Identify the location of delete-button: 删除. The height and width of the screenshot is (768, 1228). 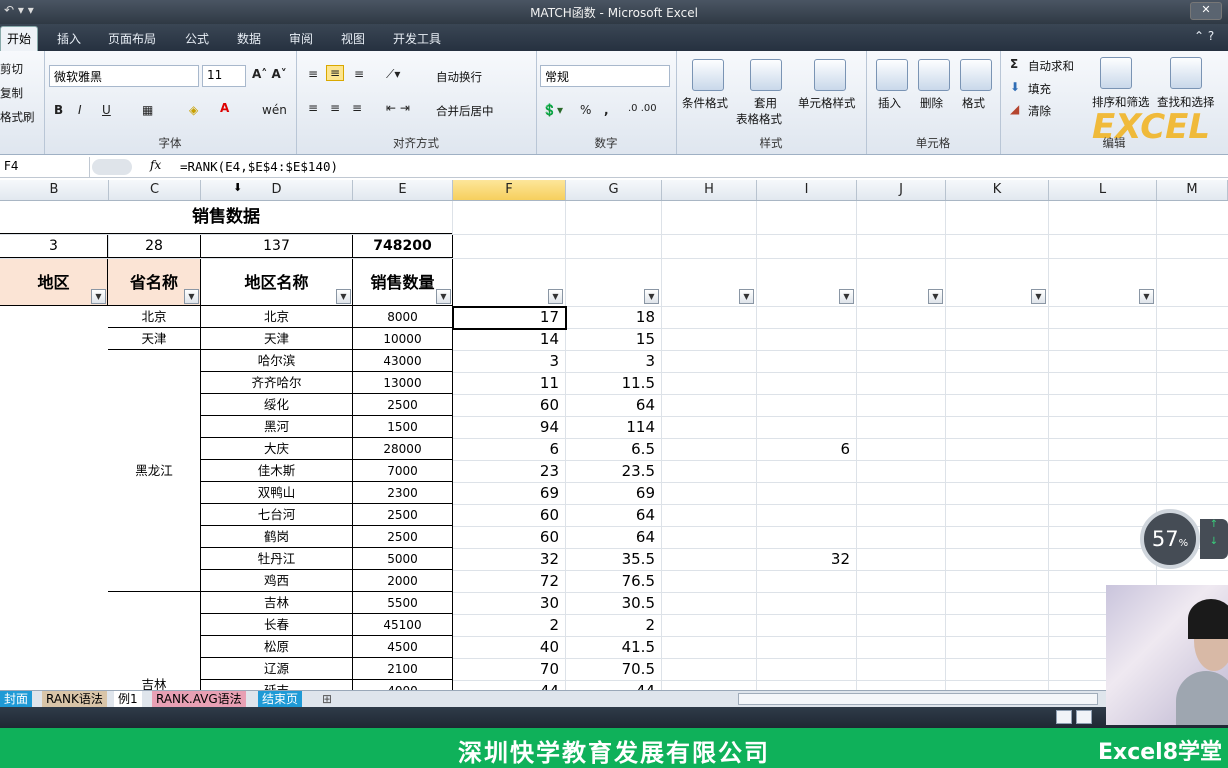
(931, 103).